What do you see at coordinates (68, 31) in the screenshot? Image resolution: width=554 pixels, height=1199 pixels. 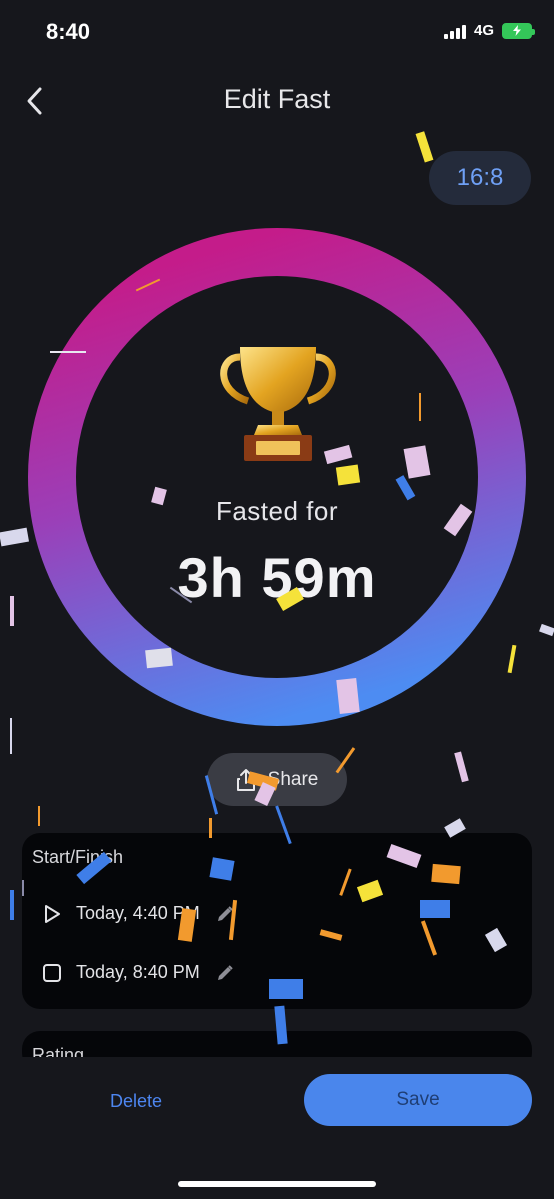 I see `status-time: 8:40` at bounding box center [68, 31].